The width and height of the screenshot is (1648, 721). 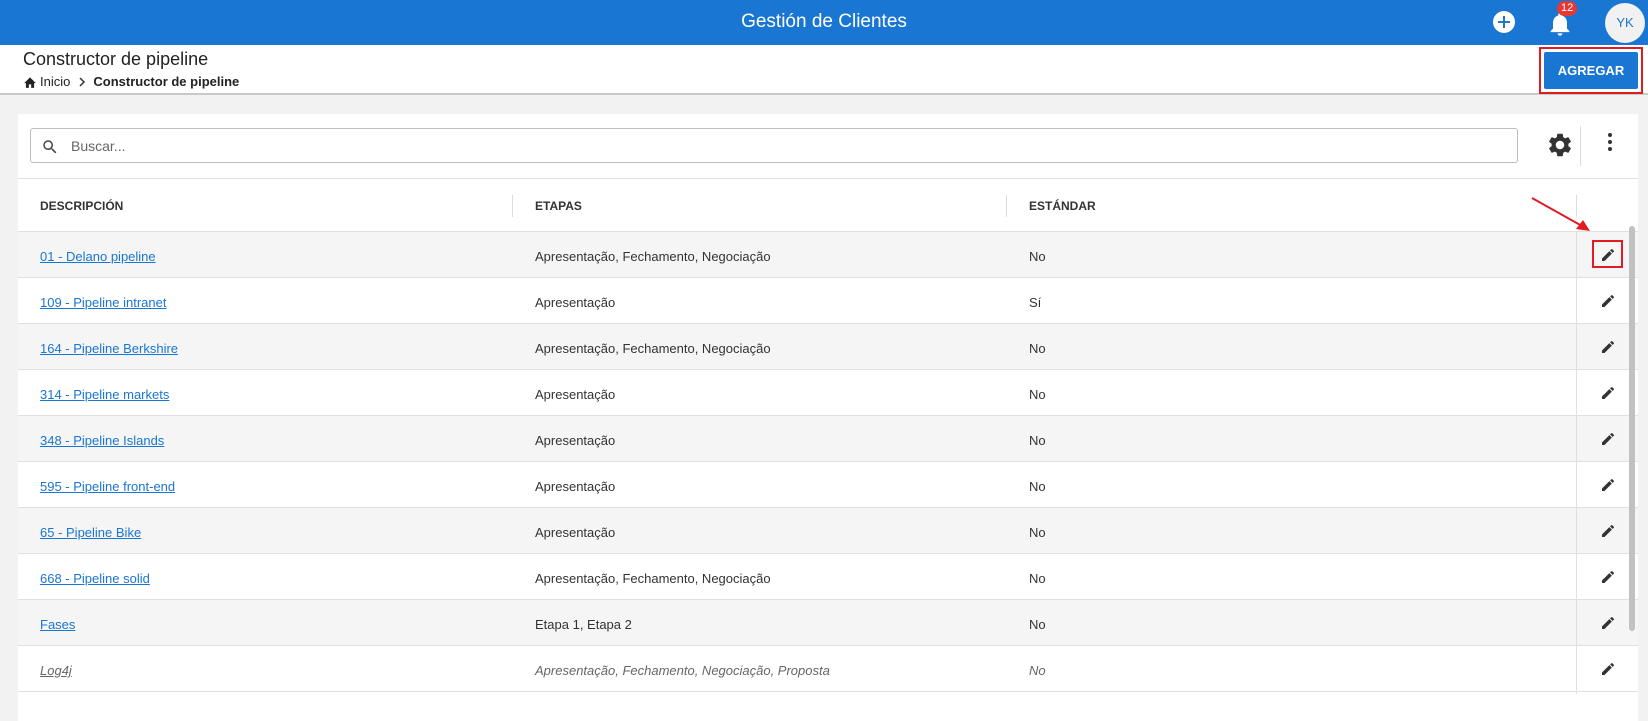 I want to click on pipeline-description-link: 595 - Pipeline front-end, so click(x=107, y=486).